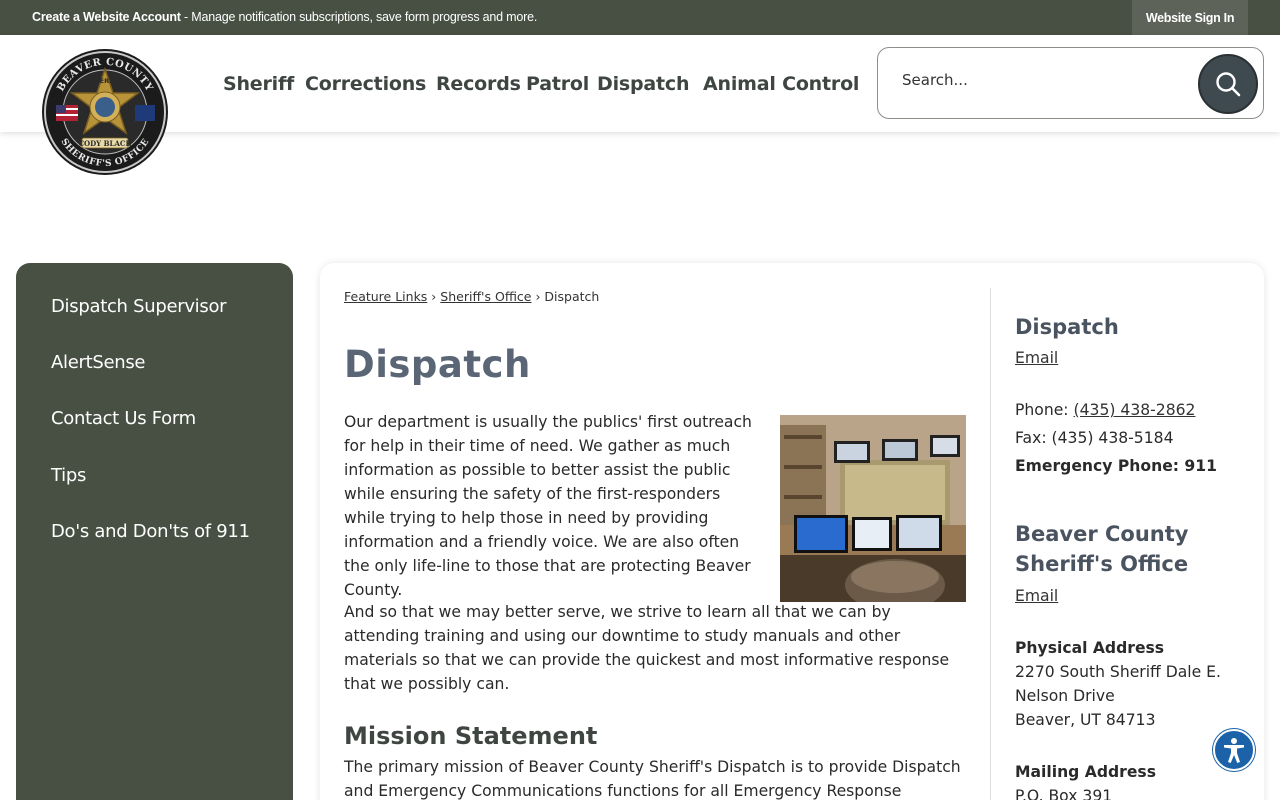 The height and width of the screenshot is (800, 1280). What do you see at coordinates (150, 531) in the screenshot?
I see `sidebar-item-dos-and-donts-911: Do's and Don'ts of 911` at bounding box center [150, 531].